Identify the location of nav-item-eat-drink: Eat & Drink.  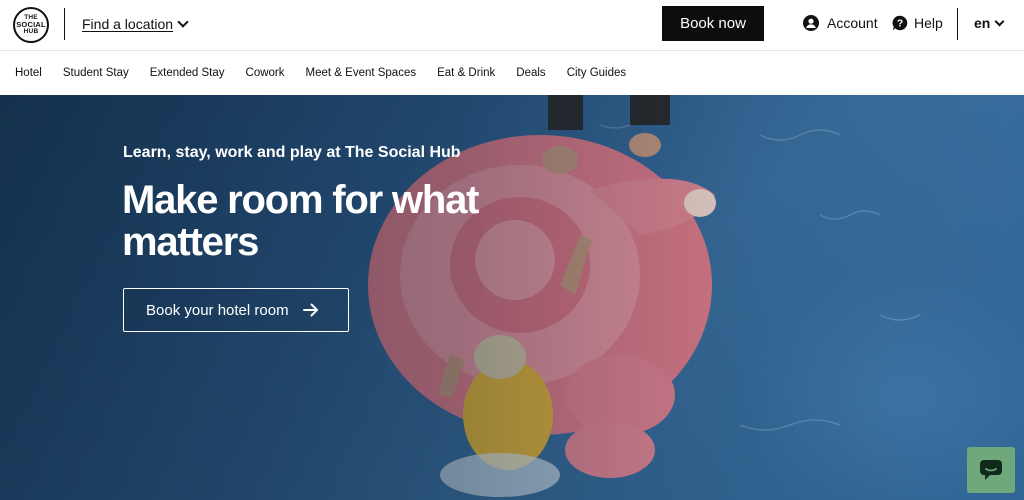
(466, 73).